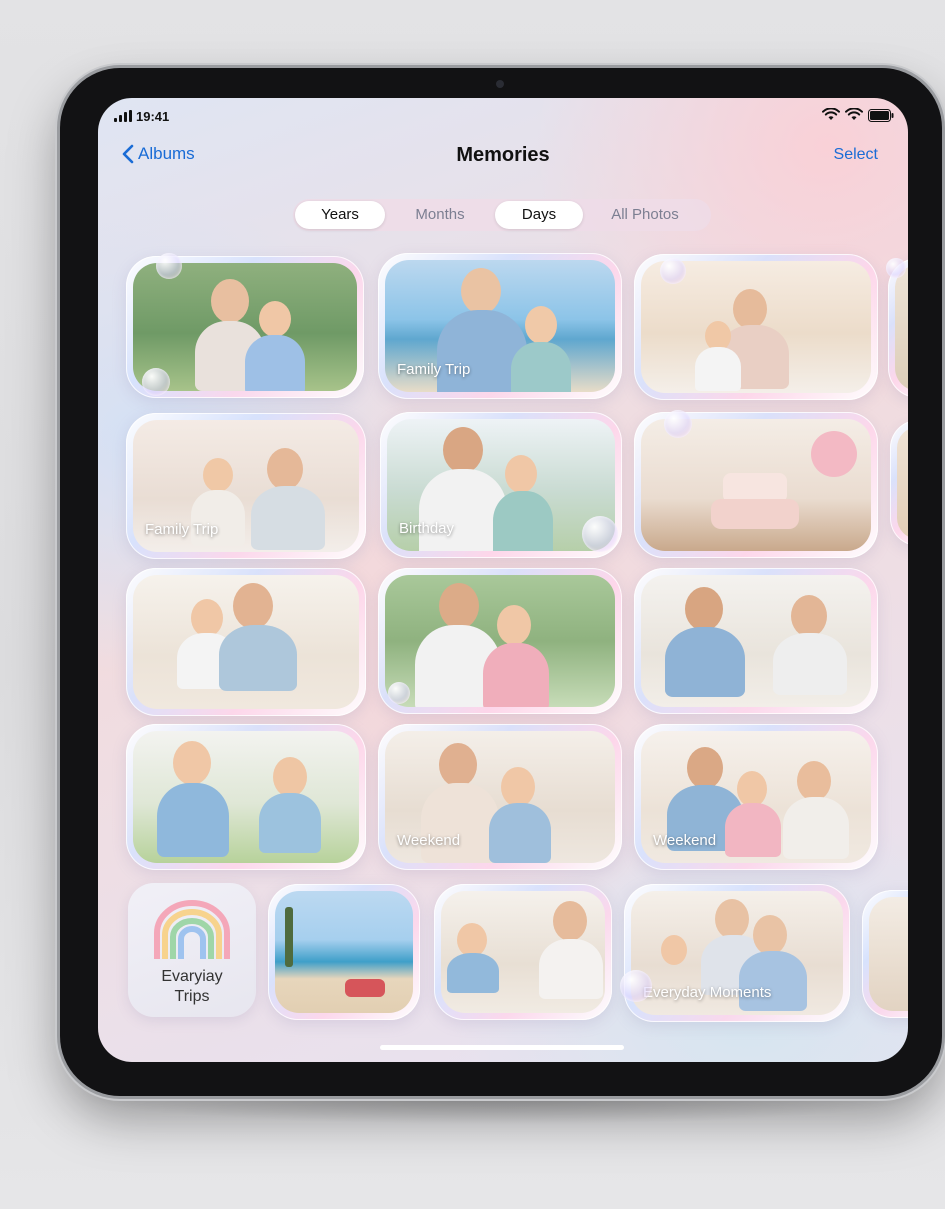  I want to click on album-title-line: Evaryiay, so click(192, 976).